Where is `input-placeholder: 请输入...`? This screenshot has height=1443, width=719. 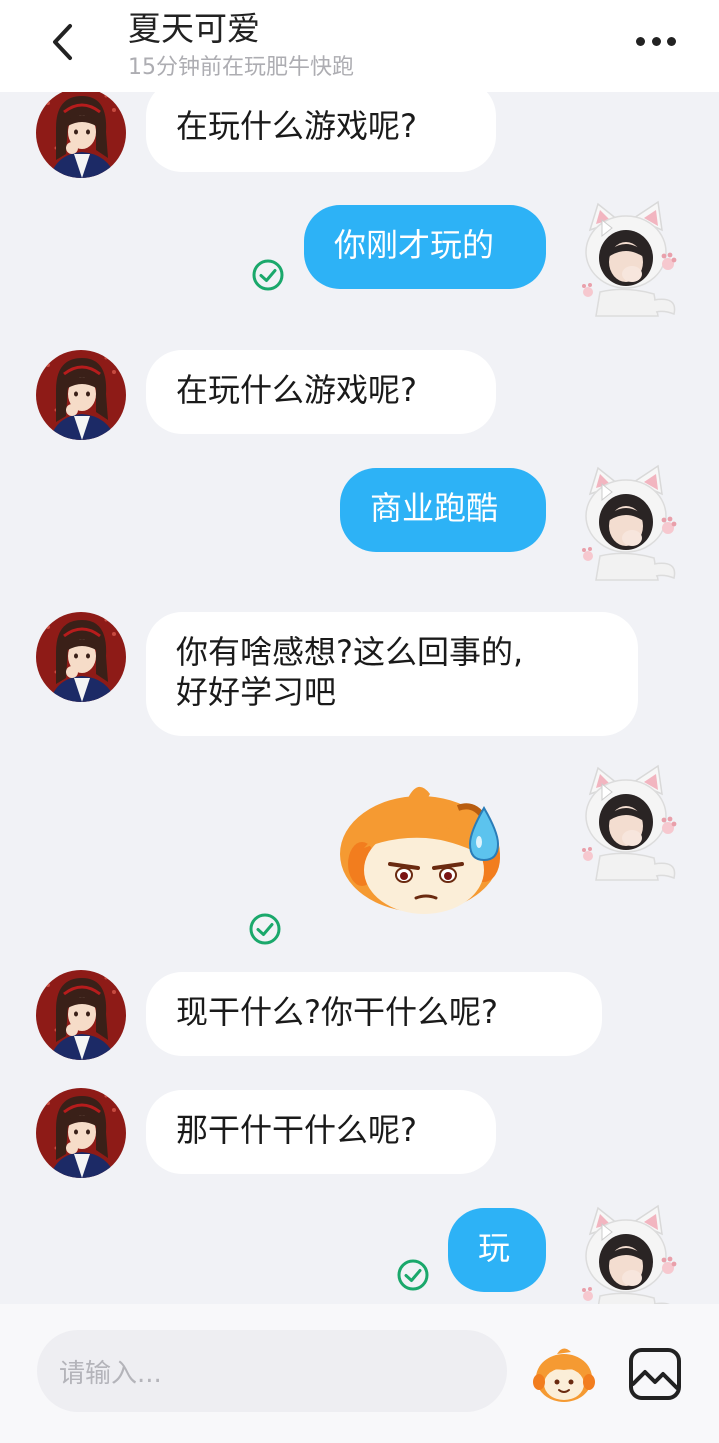 input-placeholder: 请输入... is located at coordinates (110, 1373).